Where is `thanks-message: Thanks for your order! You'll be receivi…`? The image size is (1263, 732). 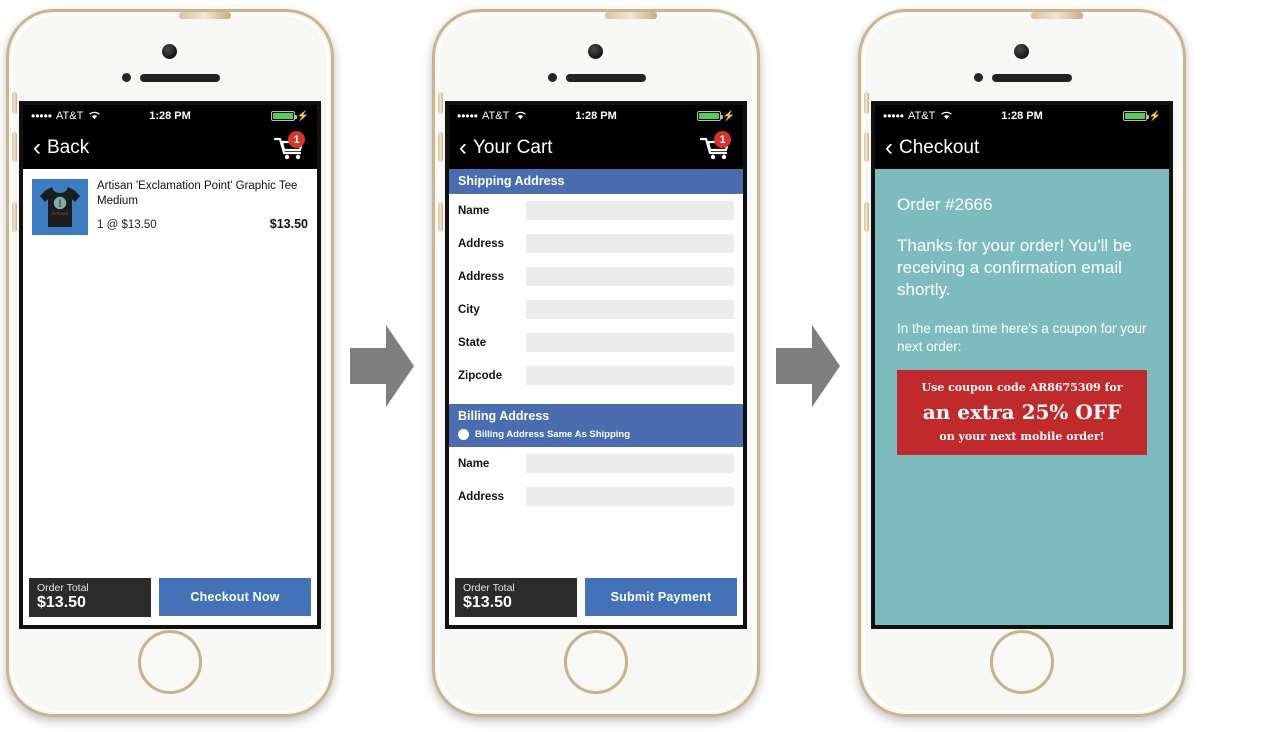 thanks-message: Thanks for your order! You'll be receivi… is located at coordinates (1014, 267).